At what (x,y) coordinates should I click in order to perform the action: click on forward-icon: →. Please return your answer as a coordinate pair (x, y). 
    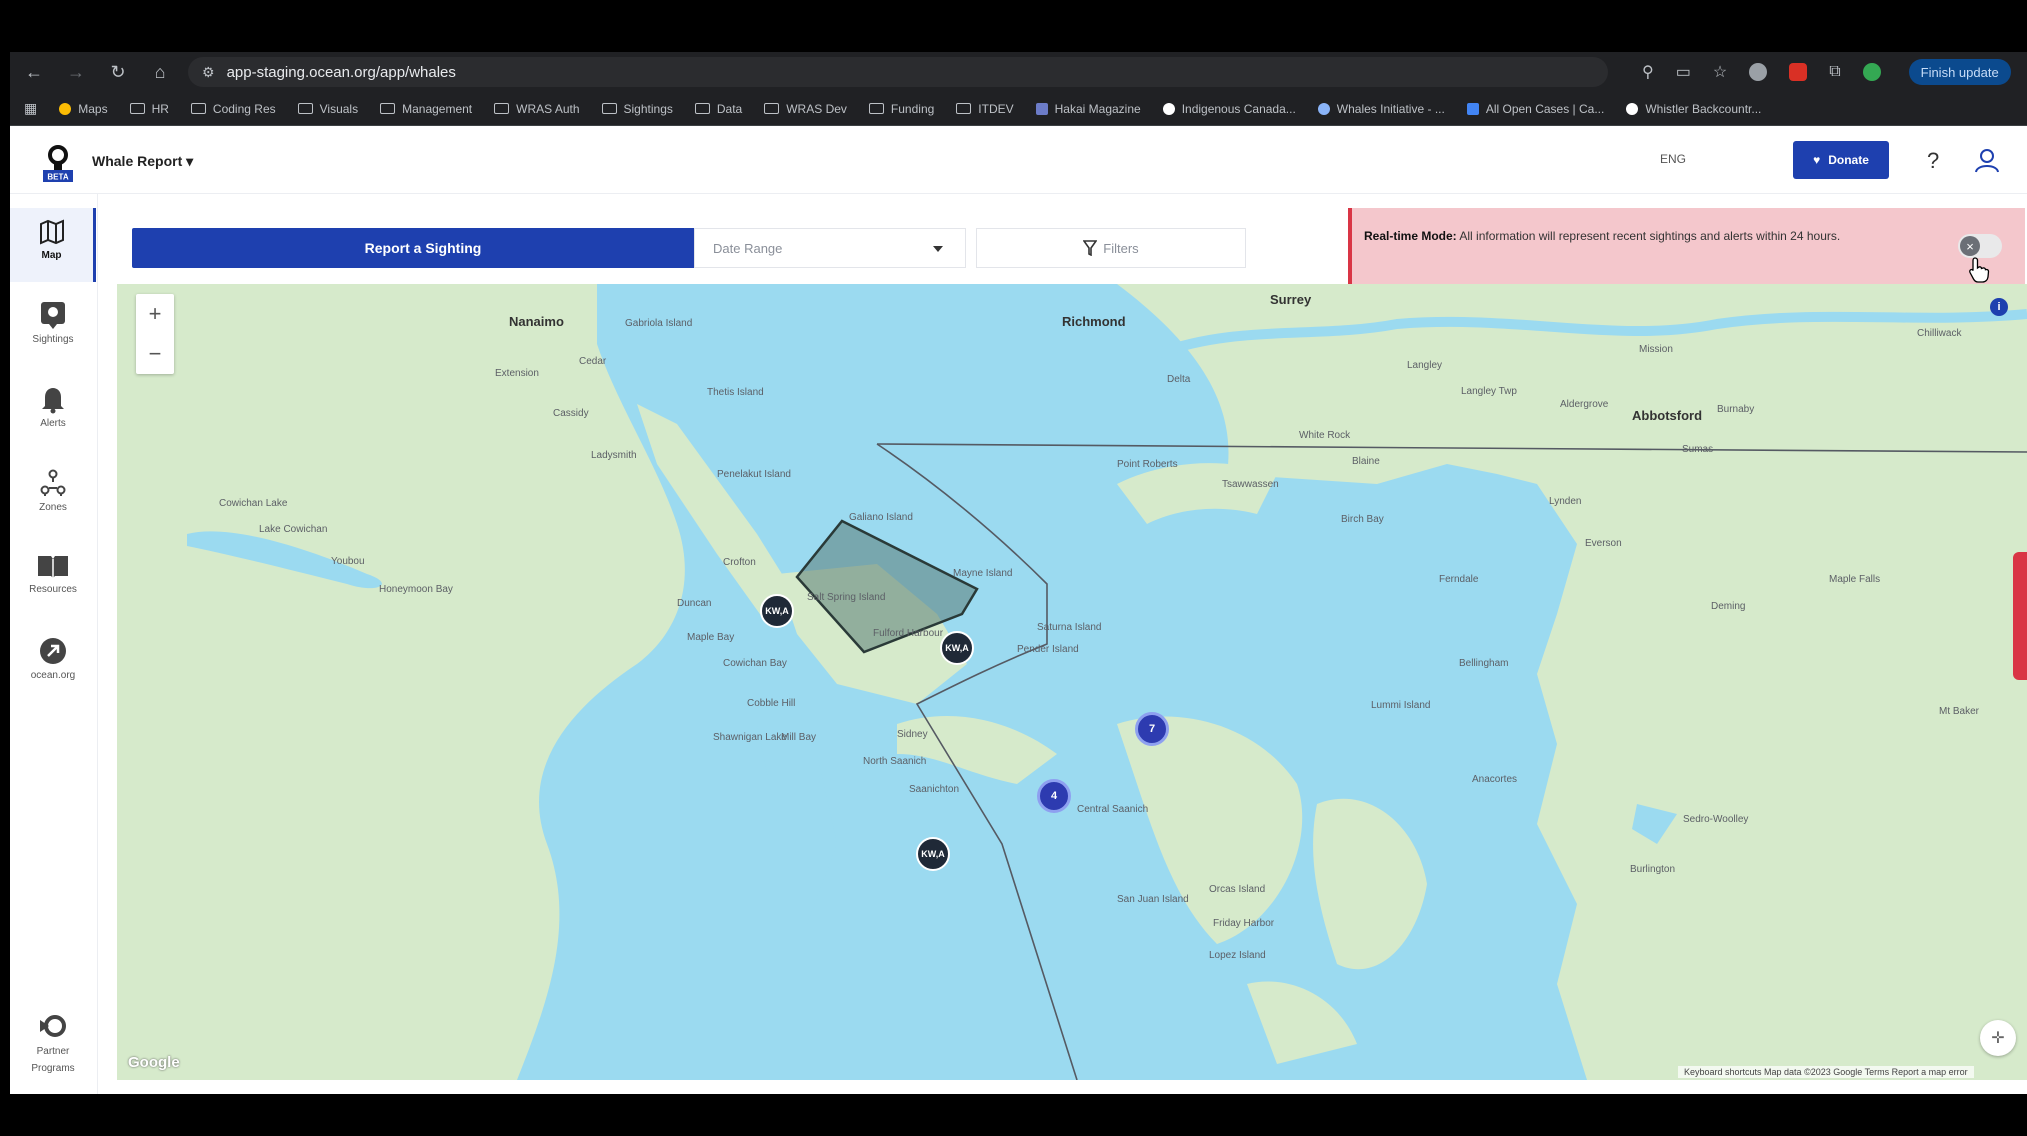
    Looking at the image, I should click on (76, 72).